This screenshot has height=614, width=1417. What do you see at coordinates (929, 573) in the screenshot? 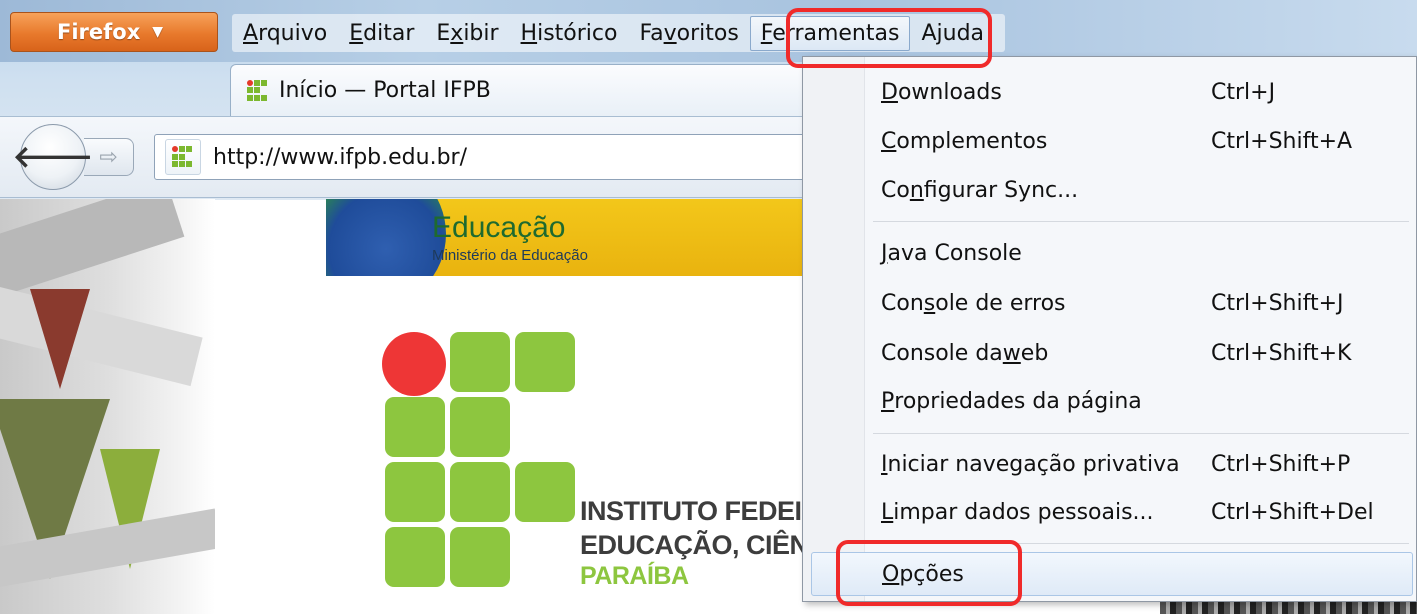
I see `highlight-opcoes-item` at bounding box center [929, 573].